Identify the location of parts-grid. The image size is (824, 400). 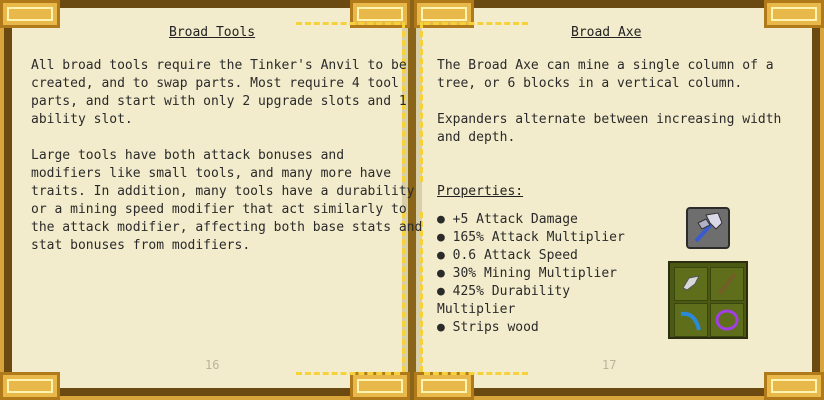
(708, 300).